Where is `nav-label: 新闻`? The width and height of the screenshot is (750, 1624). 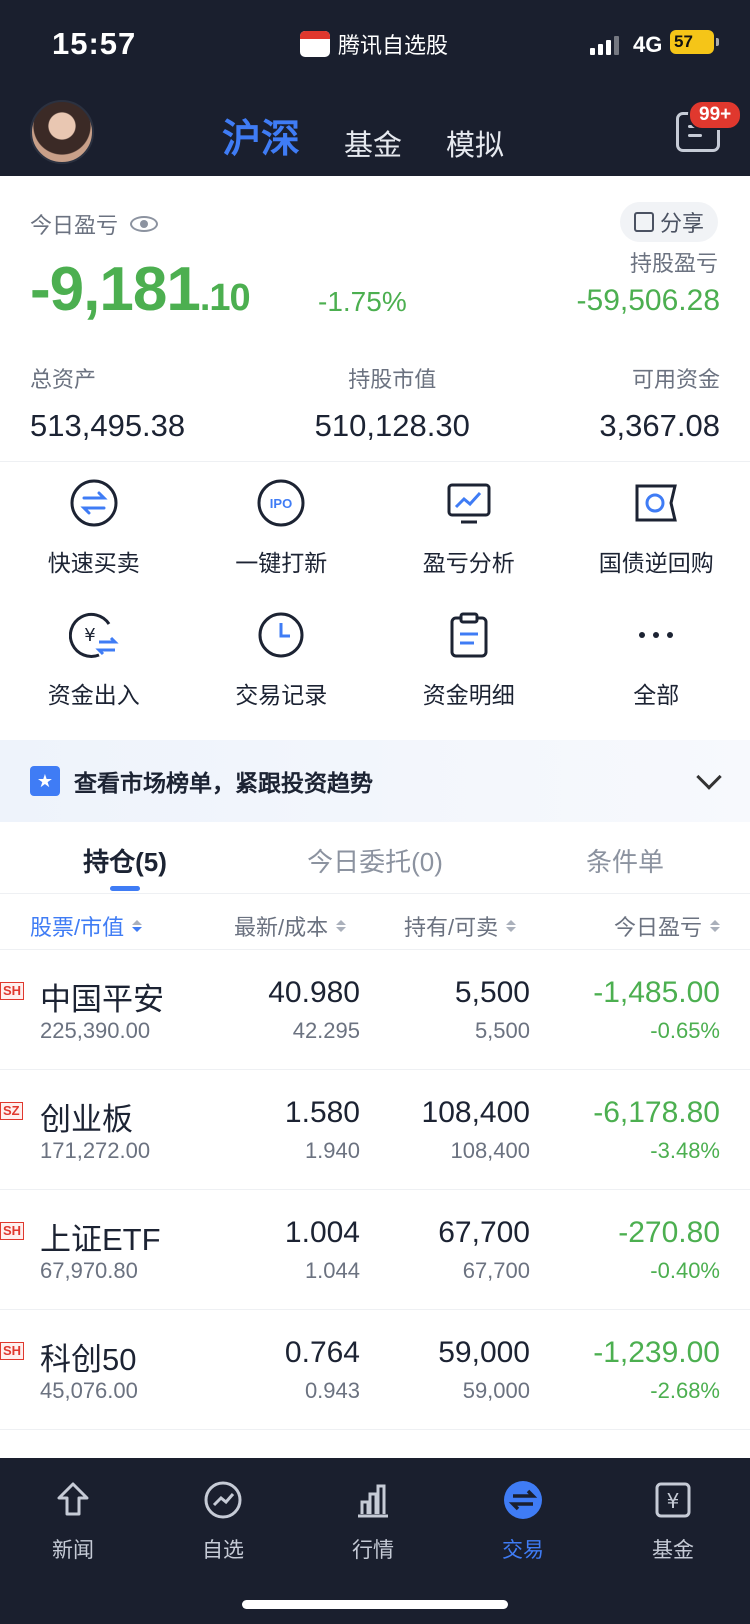
nav-label: 新闻 is located at coordinates (73, 1550).